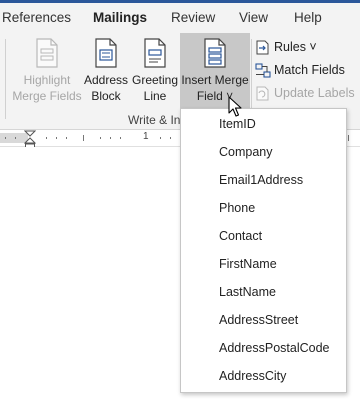 This screenshot has width=360, height=399. What do you see at coordinates (146, 136) in the screenshot?
I see `ruler-number: 1` at bounding box center [146, 136].